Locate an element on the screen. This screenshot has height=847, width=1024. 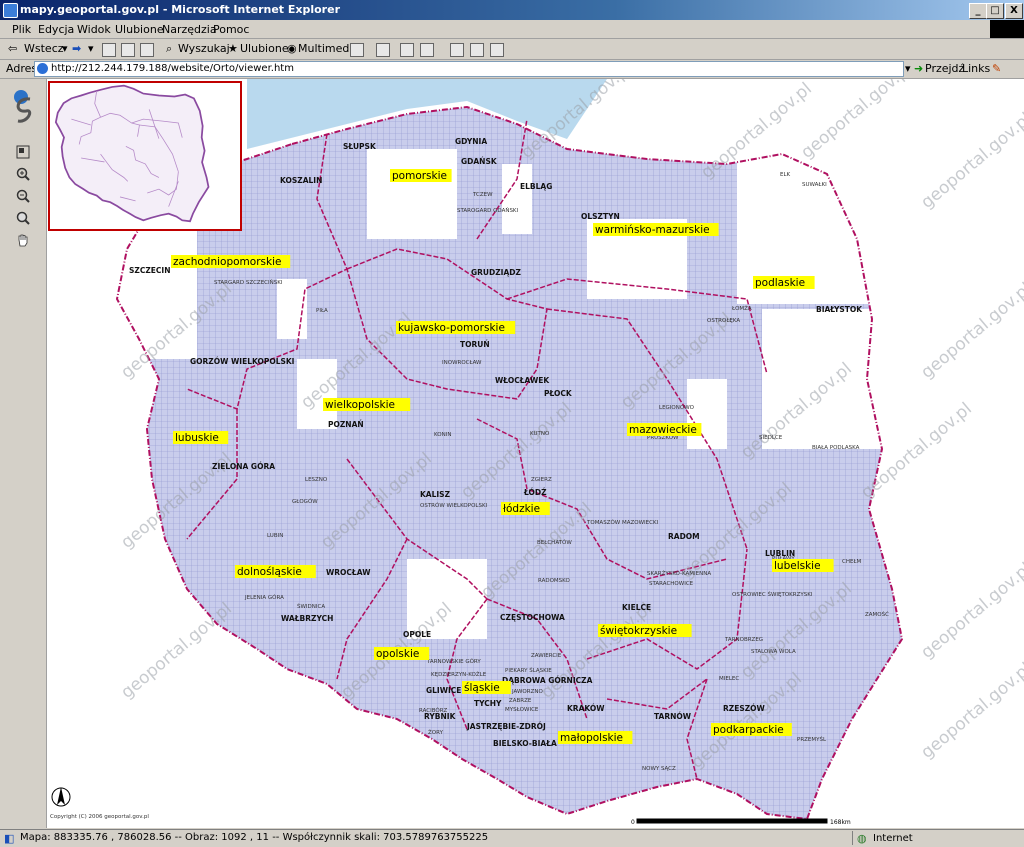
city-minor-label: RADOMSKO is located at coordinates (554, 581).